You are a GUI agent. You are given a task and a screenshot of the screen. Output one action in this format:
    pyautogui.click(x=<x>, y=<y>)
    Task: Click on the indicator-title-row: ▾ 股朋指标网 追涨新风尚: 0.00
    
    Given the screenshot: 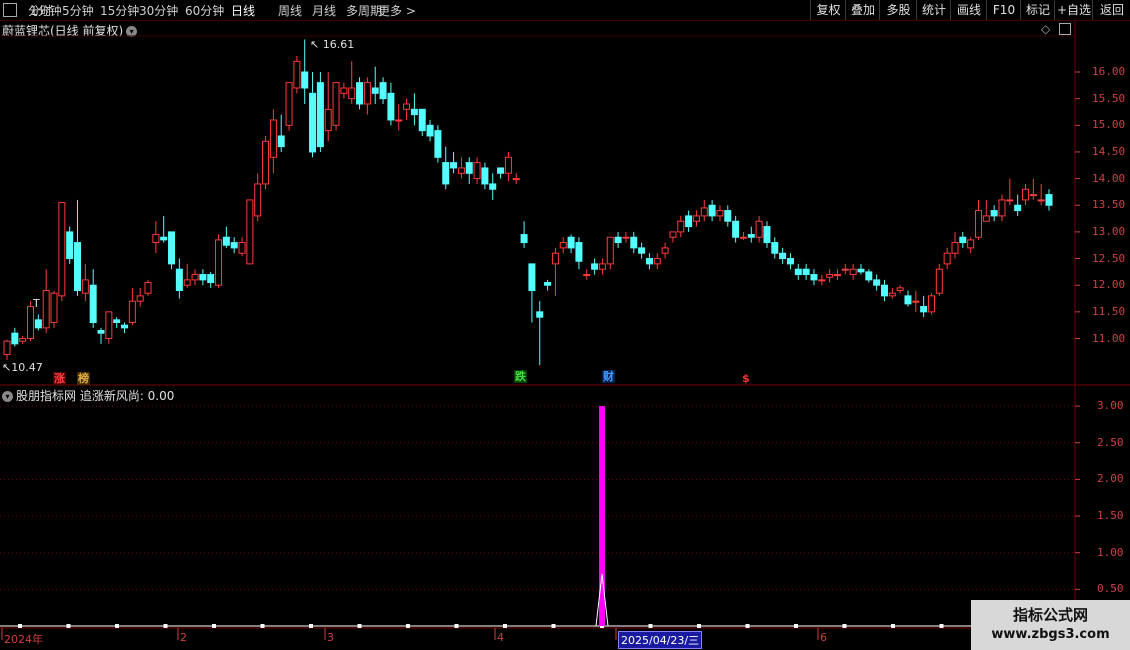 What is the action you would take?
    pyautogui.click(x=88, y=395)
    